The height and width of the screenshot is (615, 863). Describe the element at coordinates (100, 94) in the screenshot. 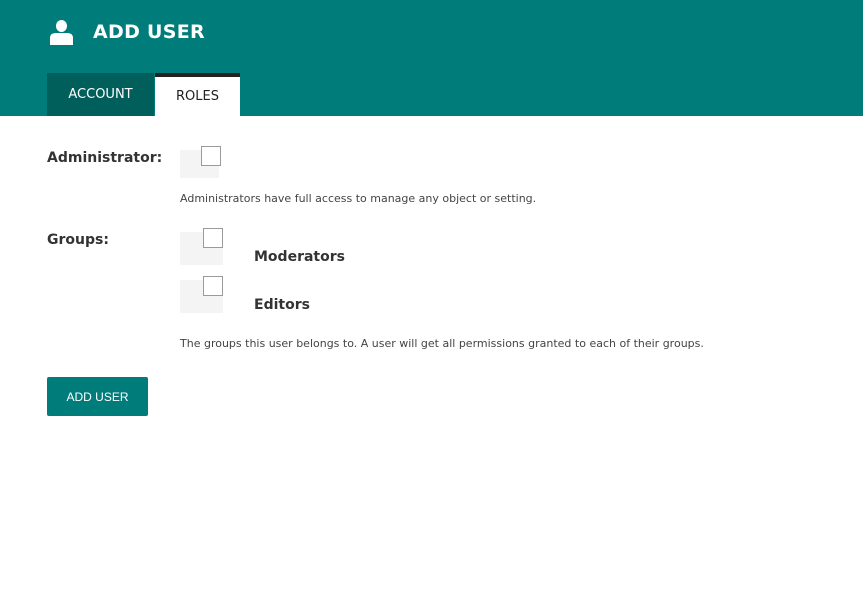

I see `tab-account: ACCOUNT` at that location.